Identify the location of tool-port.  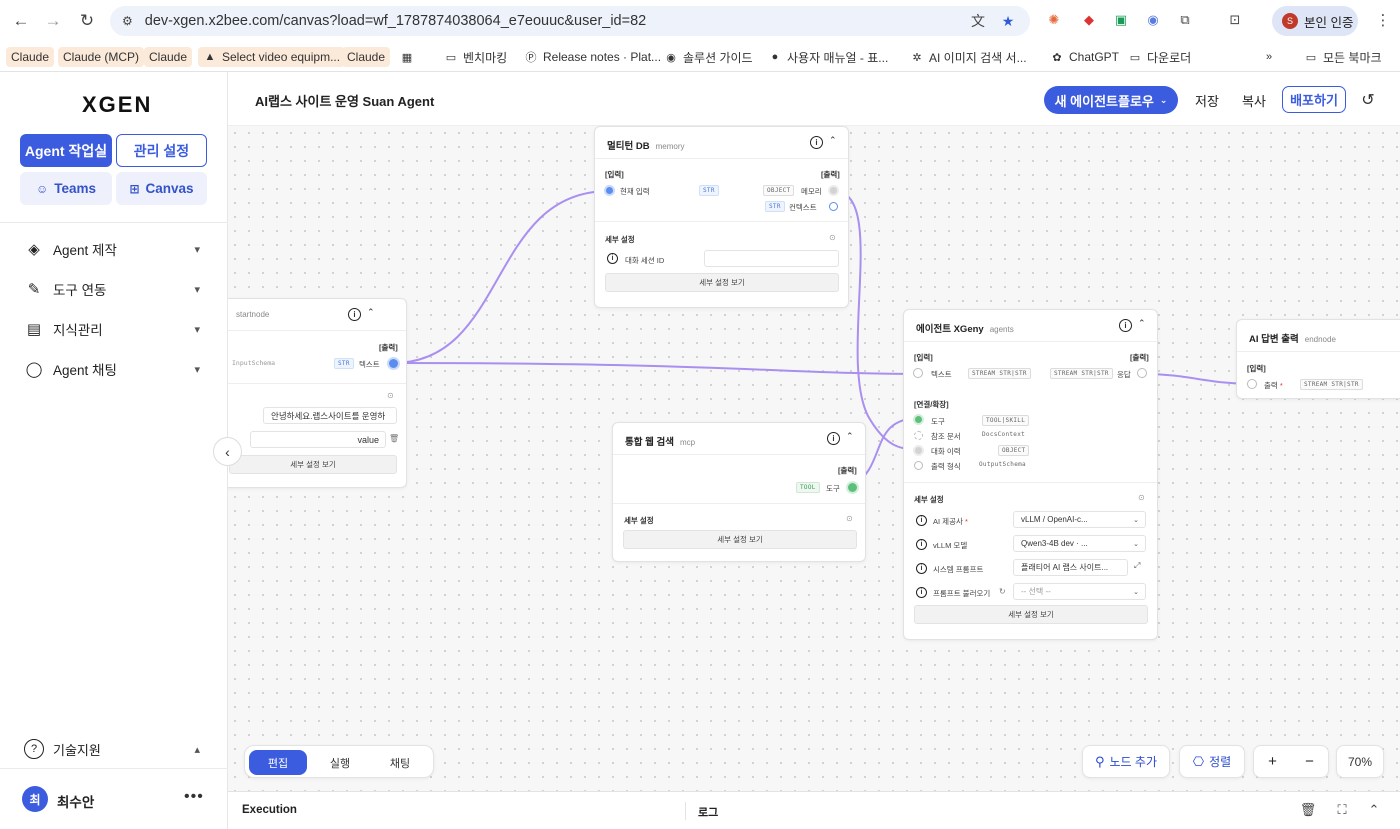
(918, 419).